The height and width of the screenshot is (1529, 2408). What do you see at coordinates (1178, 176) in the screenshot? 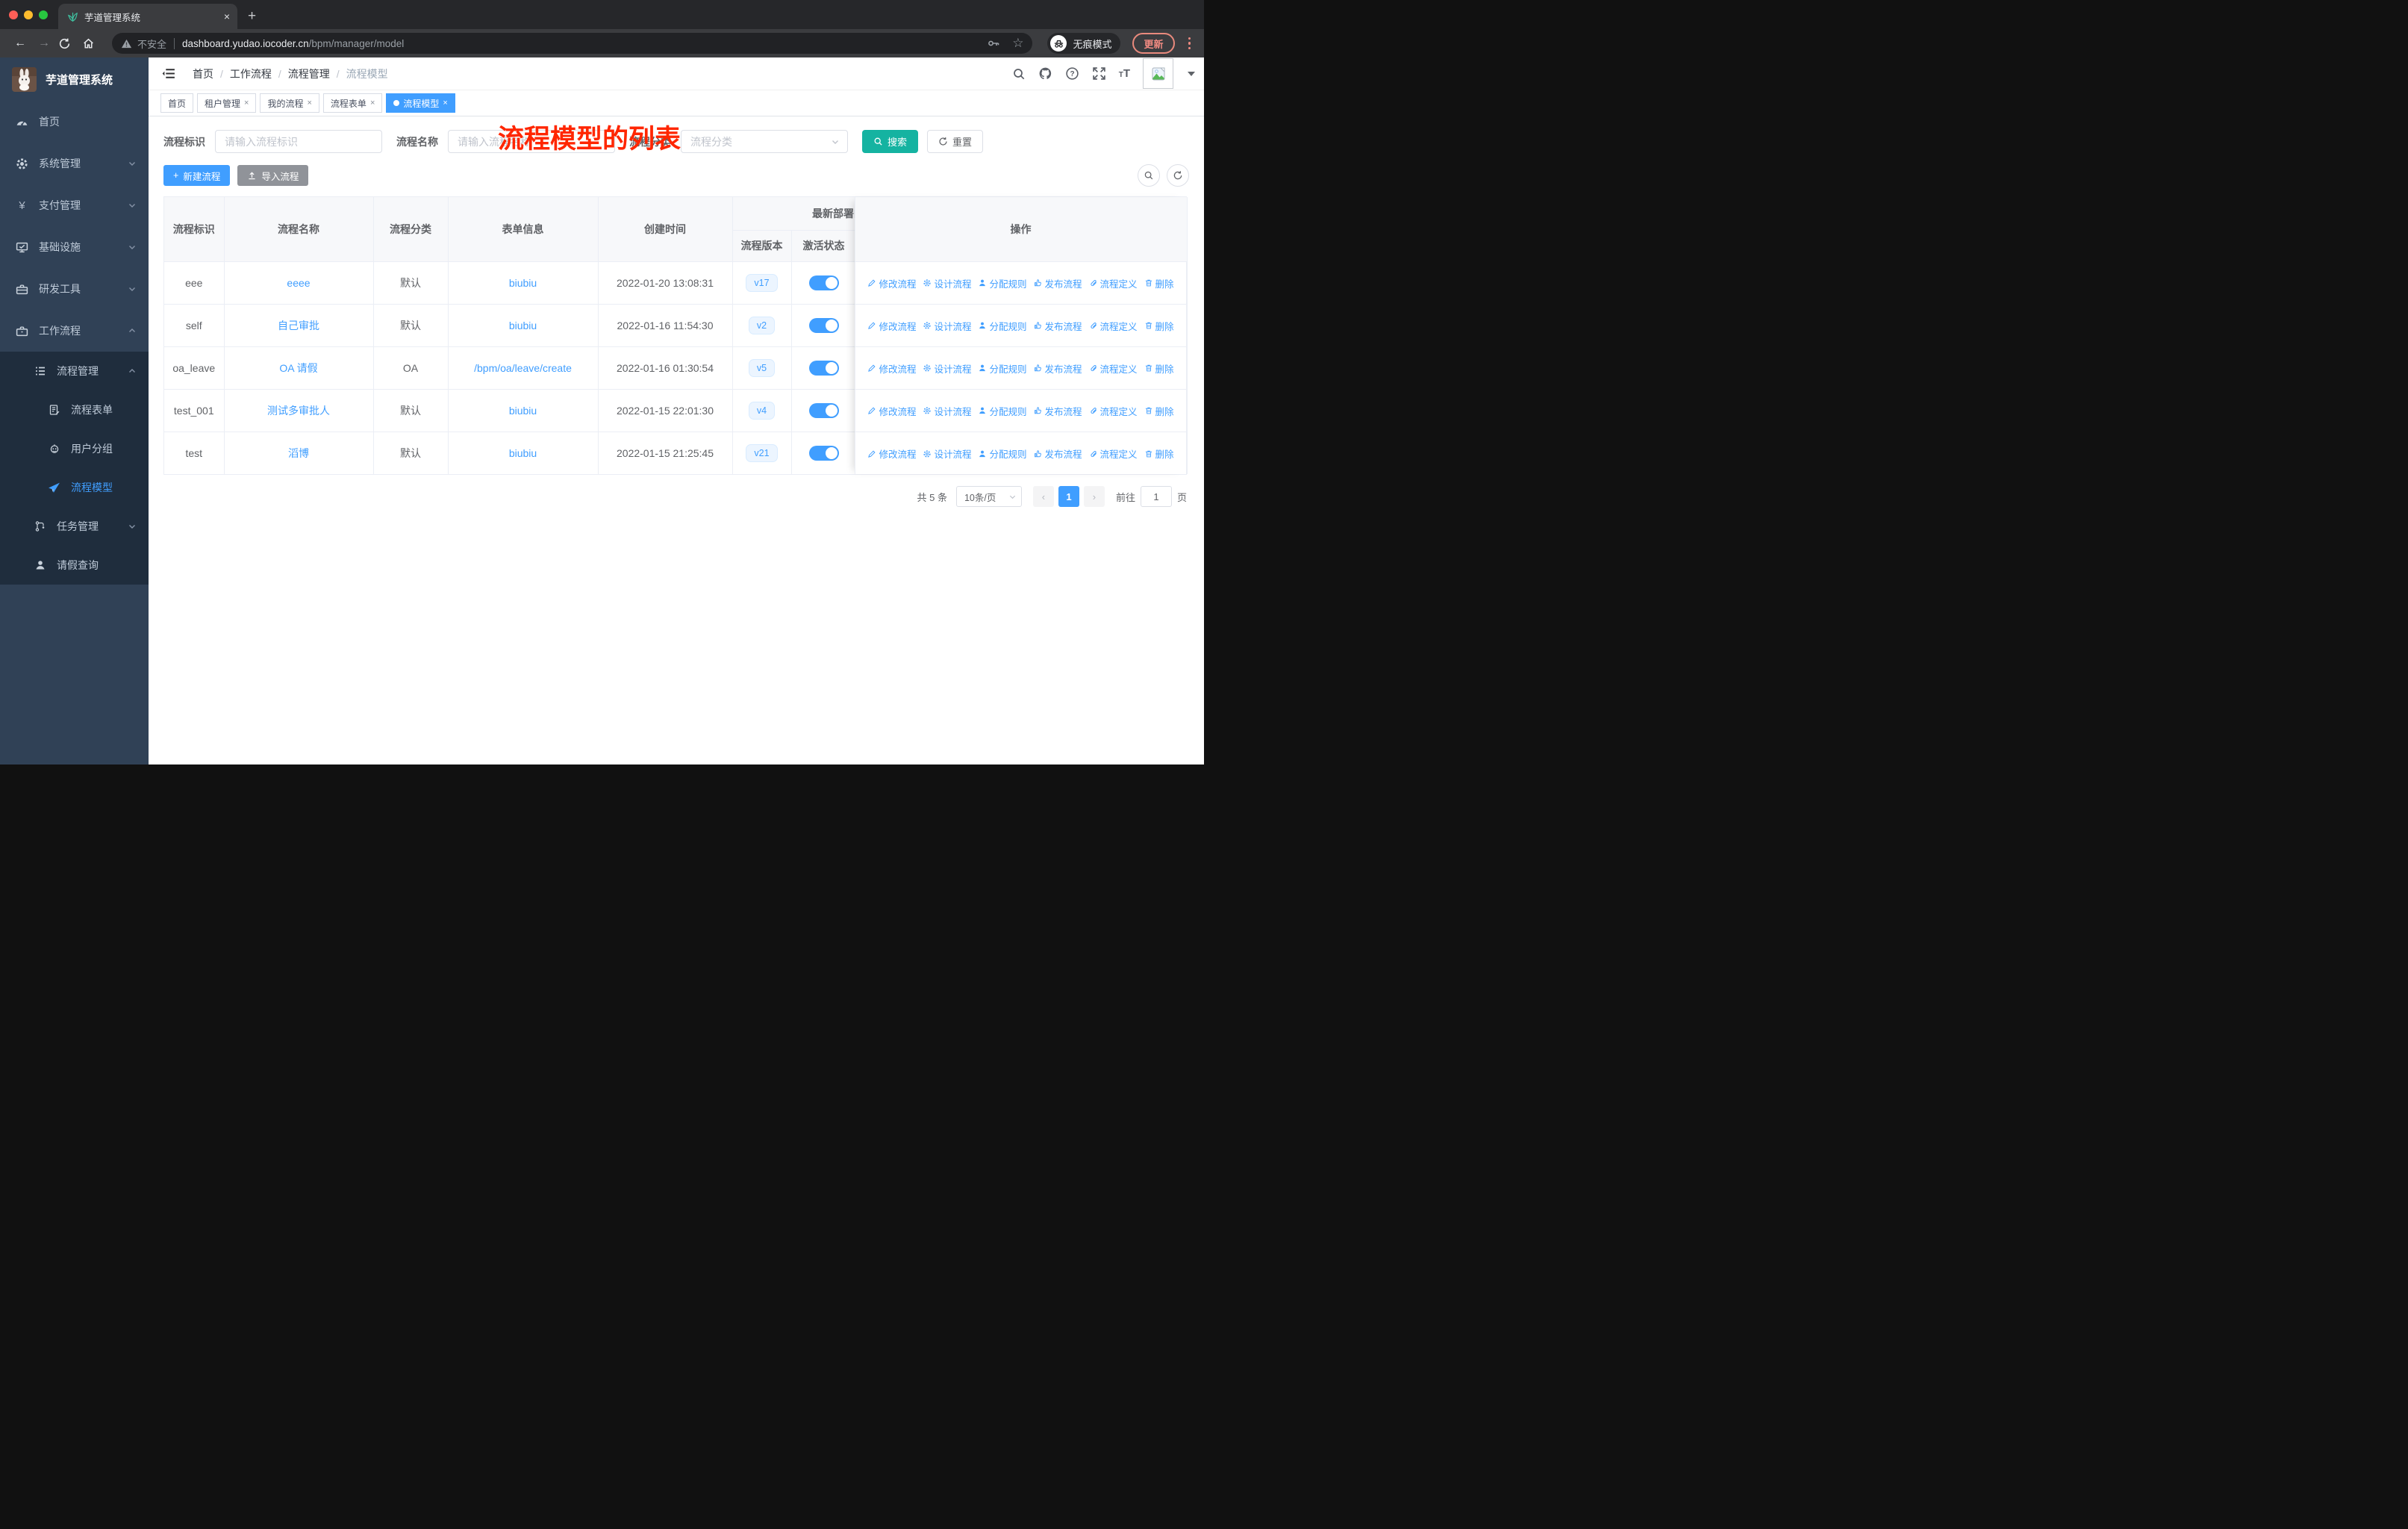
I see `refresh-button` at bounding box center [1178, 176].